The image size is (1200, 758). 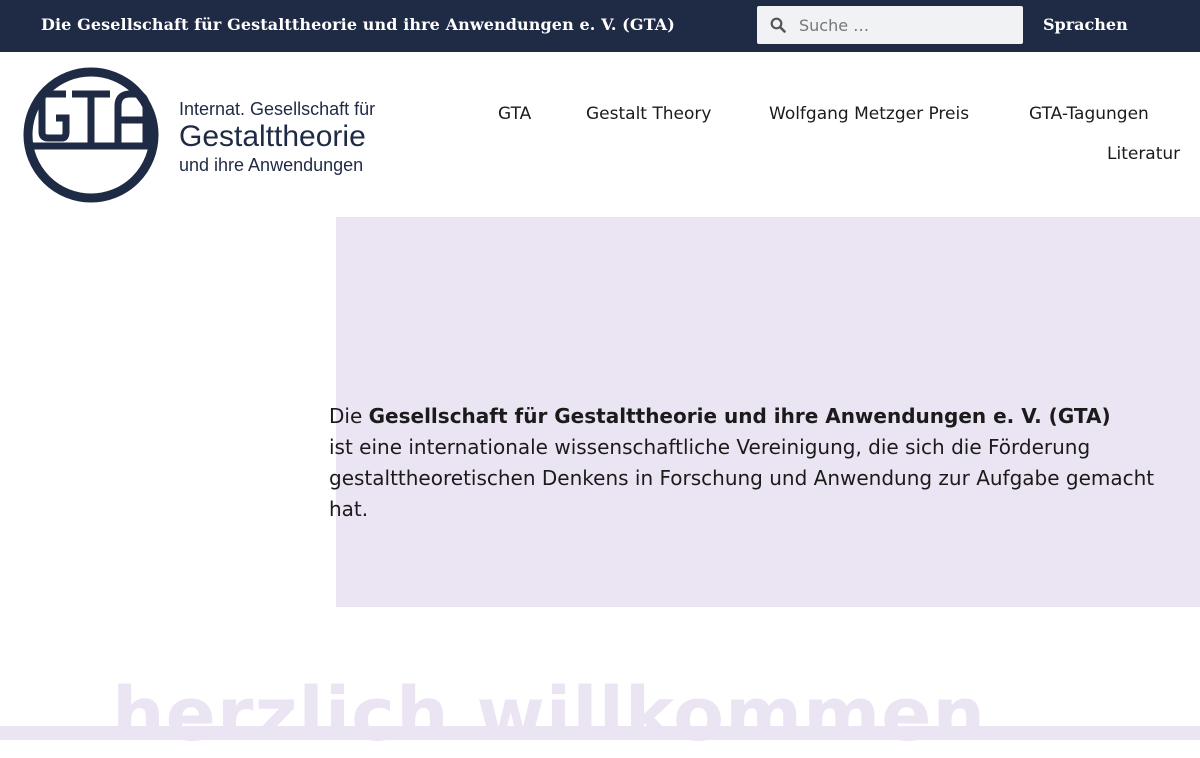 I want to click on nav-item-literatur: Literatur, so click(x=1143, y=154).